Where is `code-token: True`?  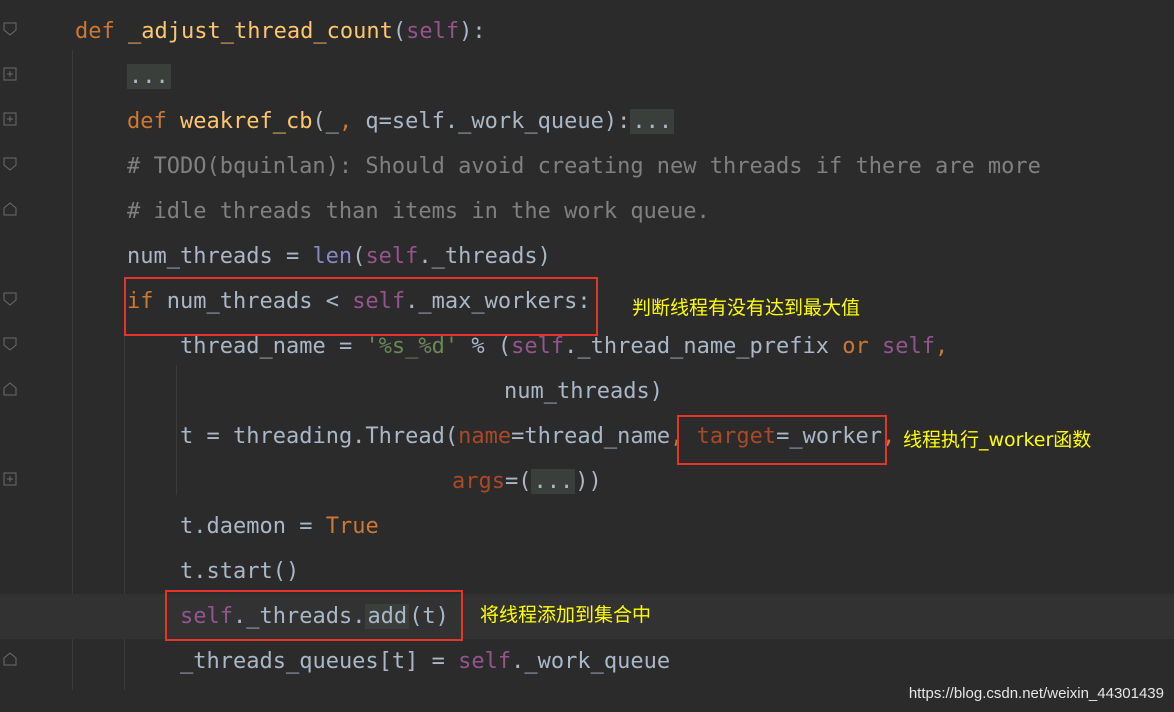
code-token: True is located at coordinates (352, 526).